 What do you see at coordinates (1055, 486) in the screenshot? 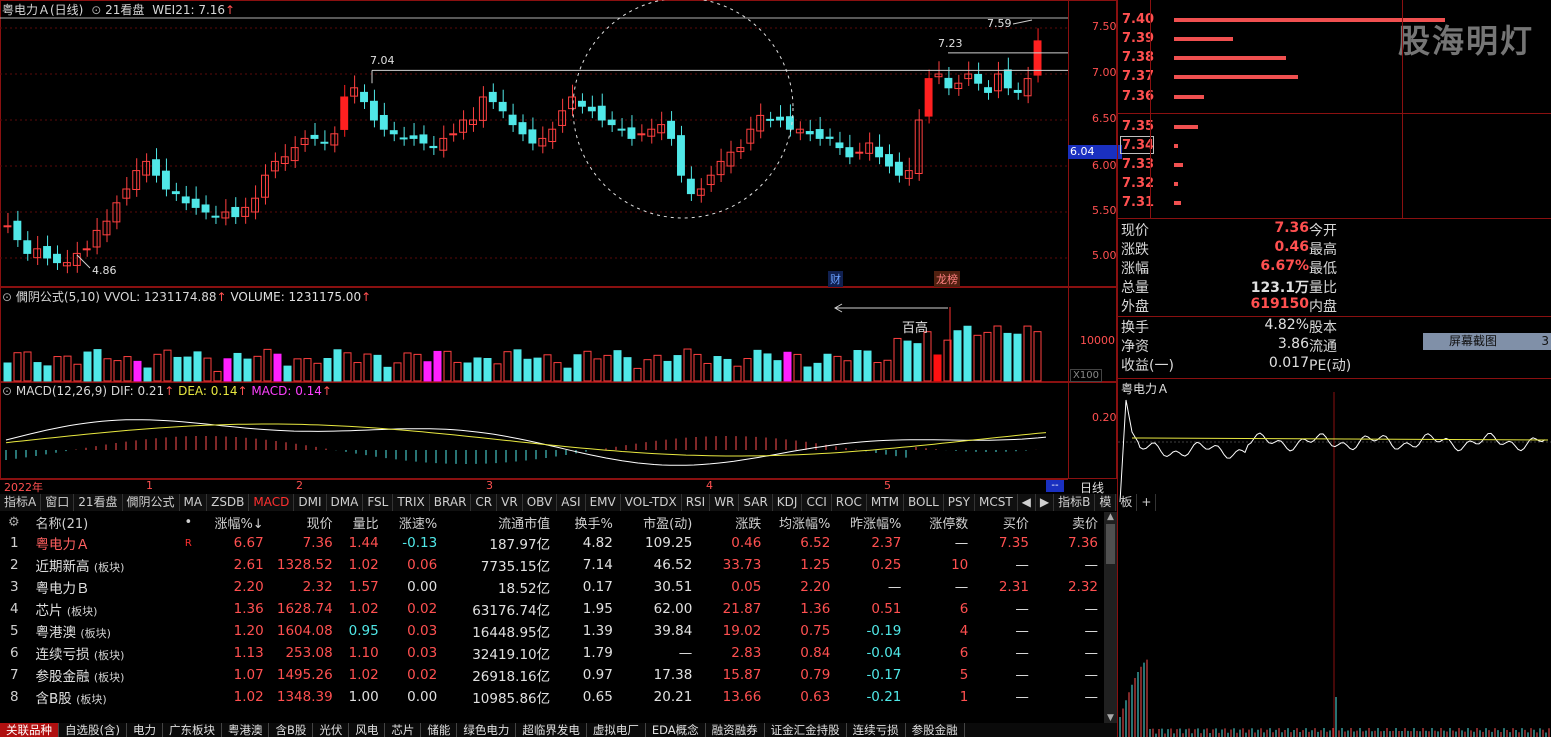
I see `scroll-end-button: --` at bounding box center [1055, 486].